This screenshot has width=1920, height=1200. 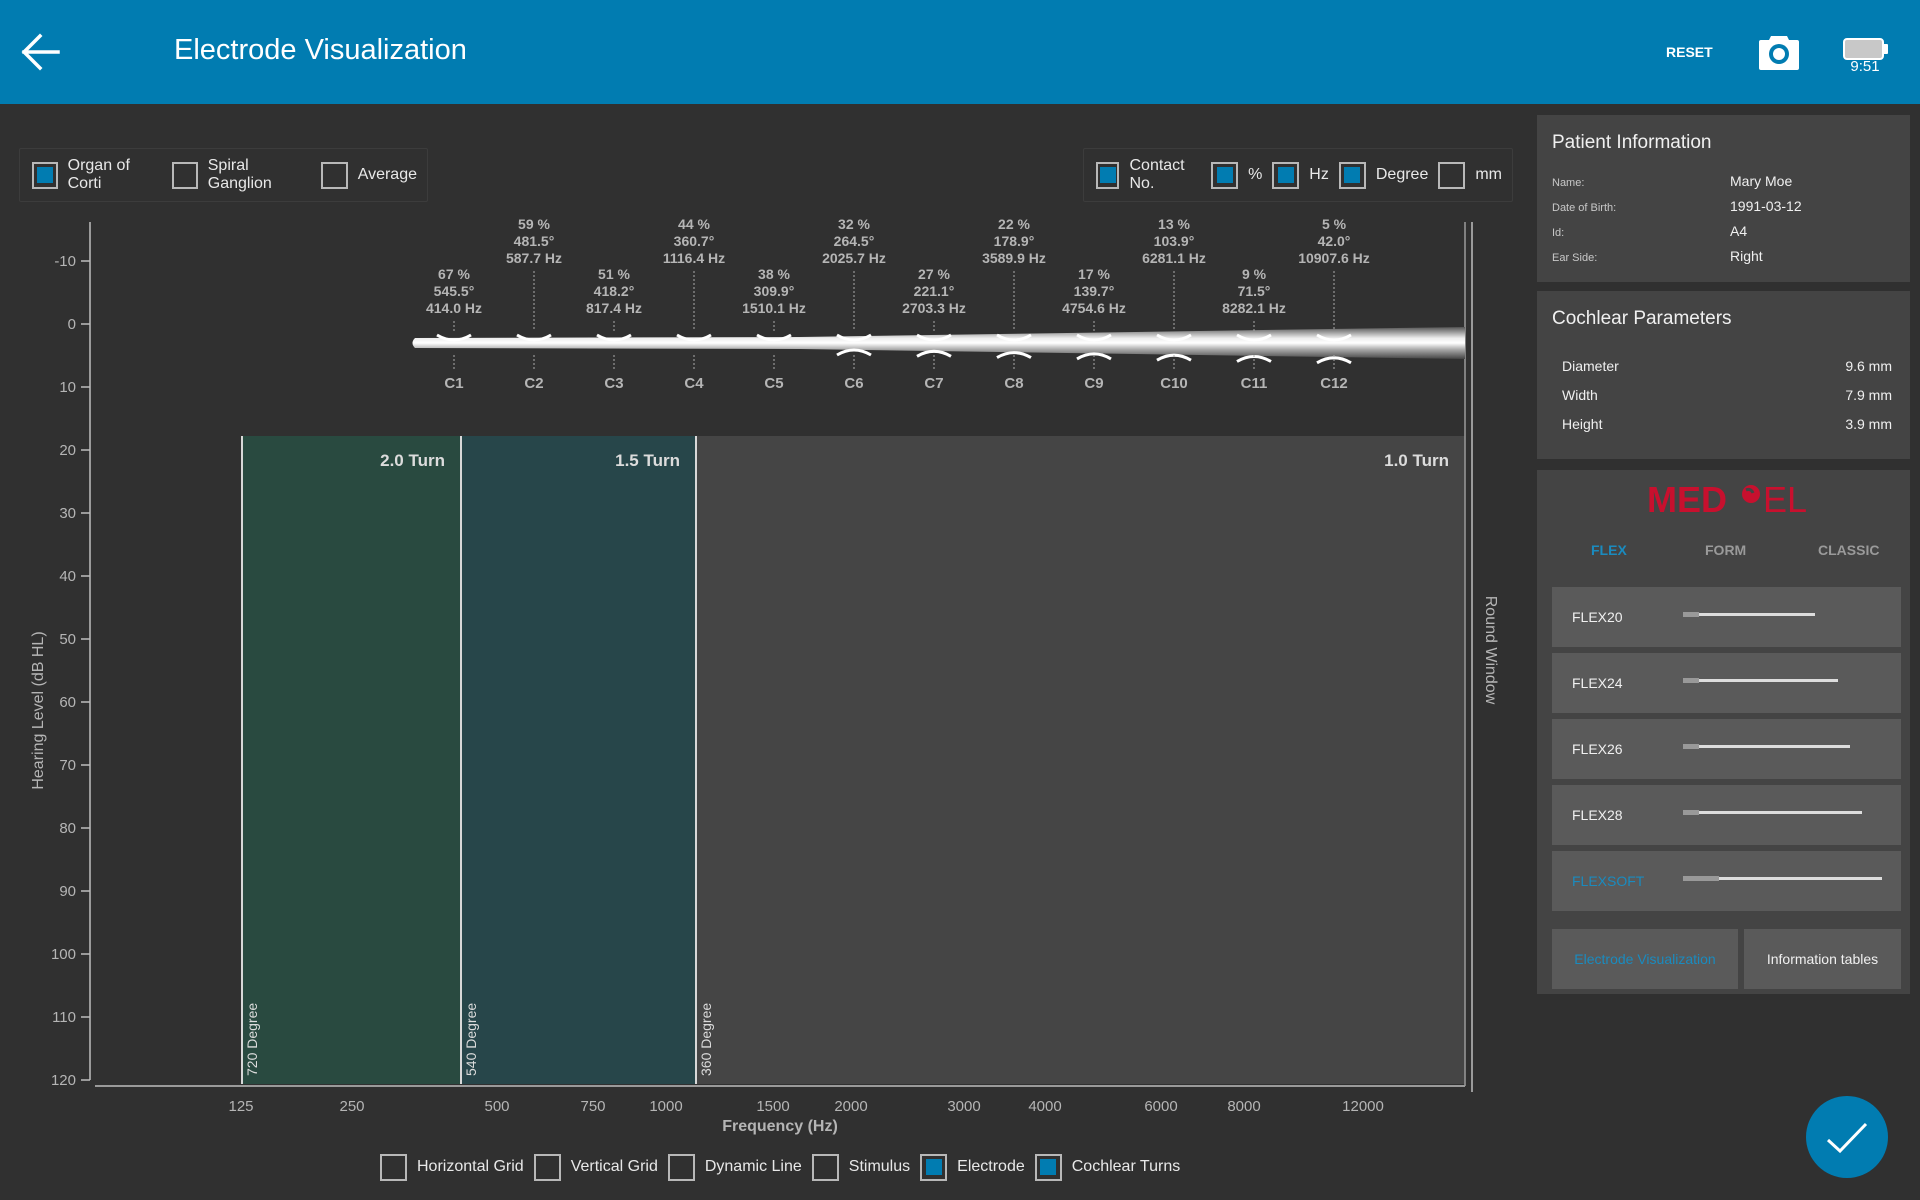 What do you see at coordinates (879, 1166) in the screenshot?
I see `checkbox-label: Stimulus` at bounding box center [879, 1166].